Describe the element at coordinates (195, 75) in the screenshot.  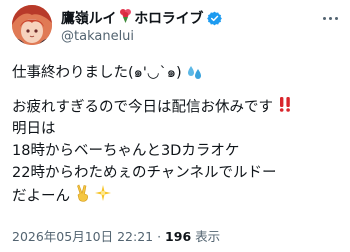
I see `sweat-droplets-emoji-icon` at that location.